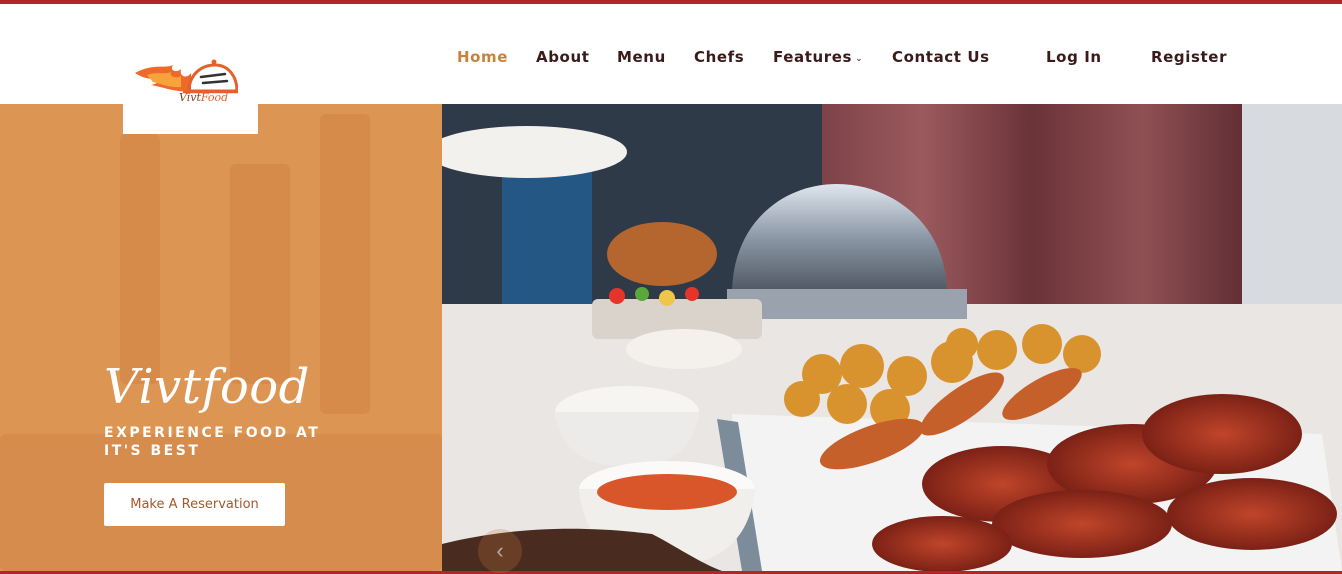 The width and height of the screenshot is (1342, 574). What do you see at coordinates (194, 504) in the screenshot?
I see `make-reservation-button: Make A Reservation` at bounding box center [194, 504].